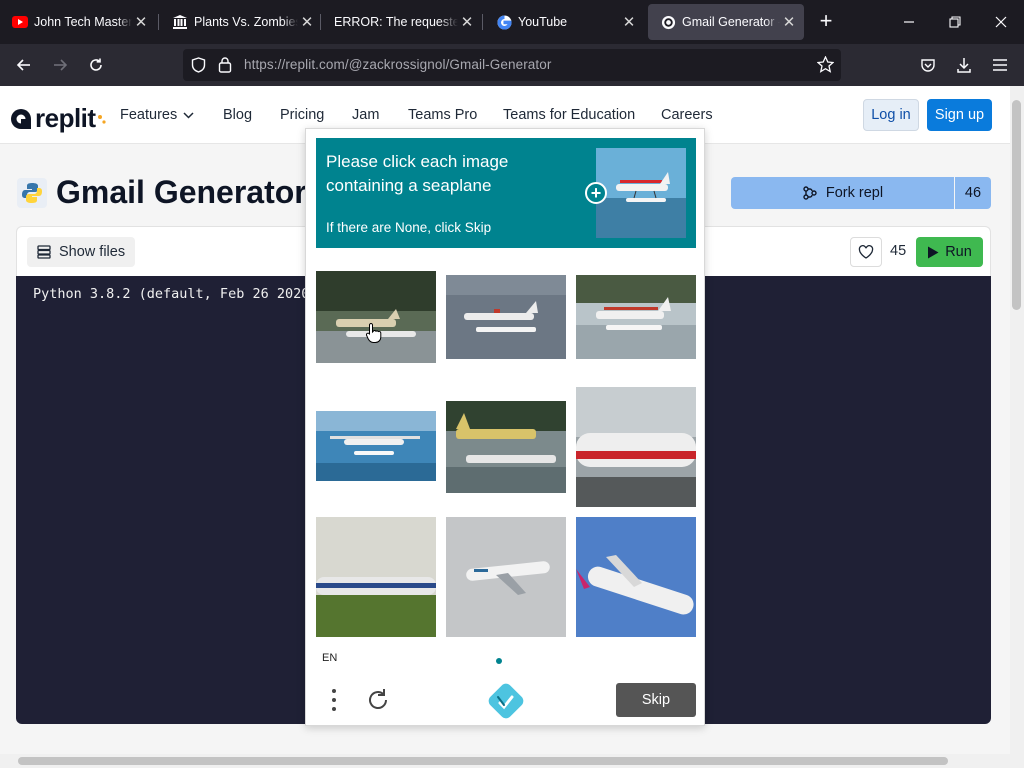  What do you see at coordinates (928, 65) in the screenshot?
I see `pocket-icon` at bounding box center [928, 65].